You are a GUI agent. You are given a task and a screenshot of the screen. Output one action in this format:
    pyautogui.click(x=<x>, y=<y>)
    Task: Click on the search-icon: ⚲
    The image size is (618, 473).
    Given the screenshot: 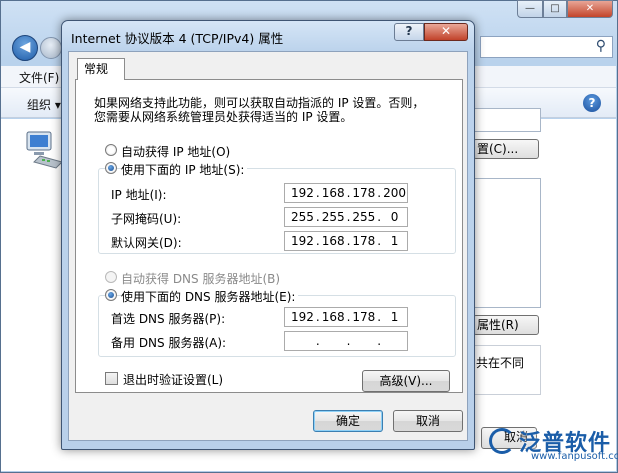 What is the action you would take?
    pyautogui.click(x=600, y=46)
    